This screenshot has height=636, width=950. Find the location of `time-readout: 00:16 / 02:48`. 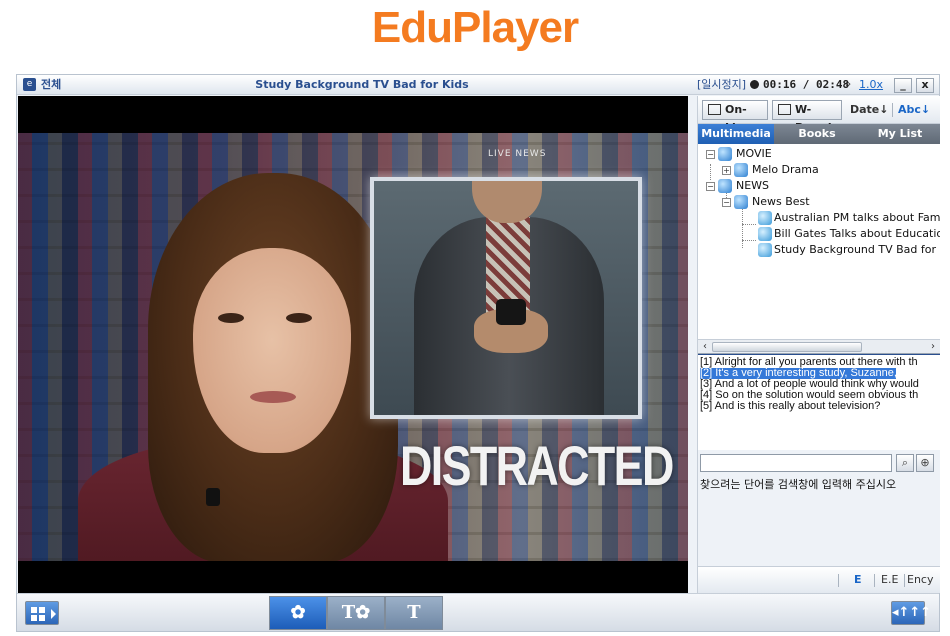

time-readout: 00:16 / 02:48 is located at coordinates (806, 84).